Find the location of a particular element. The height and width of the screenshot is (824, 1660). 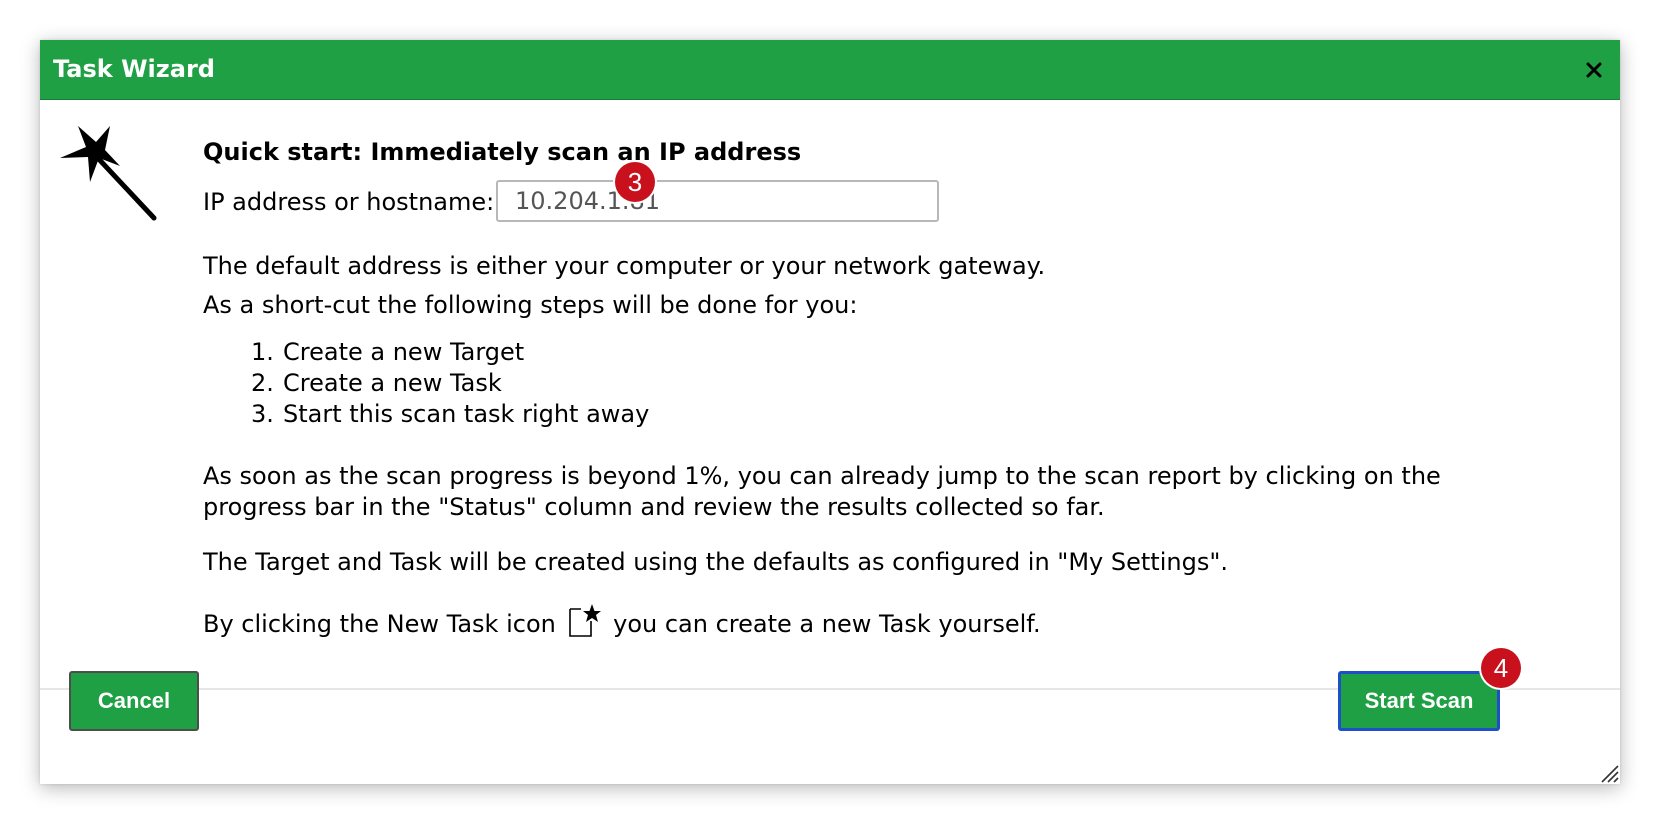

annotation-badge-3: 3 is located at coordinates (635, 182).